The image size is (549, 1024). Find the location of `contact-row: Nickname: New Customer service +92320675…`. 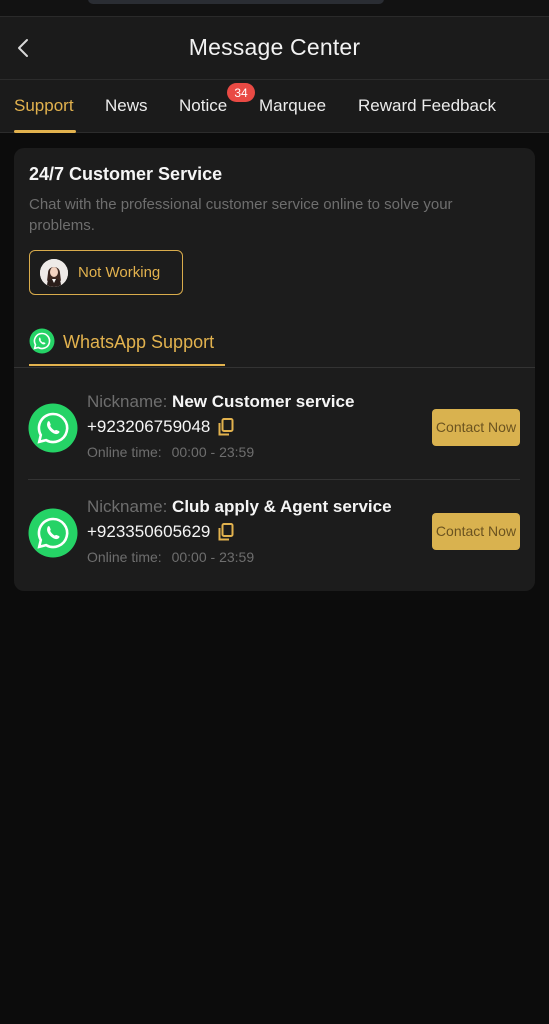

contact-row: Nickname: New Customer service +92320675… is located at coordinates (274, 428).